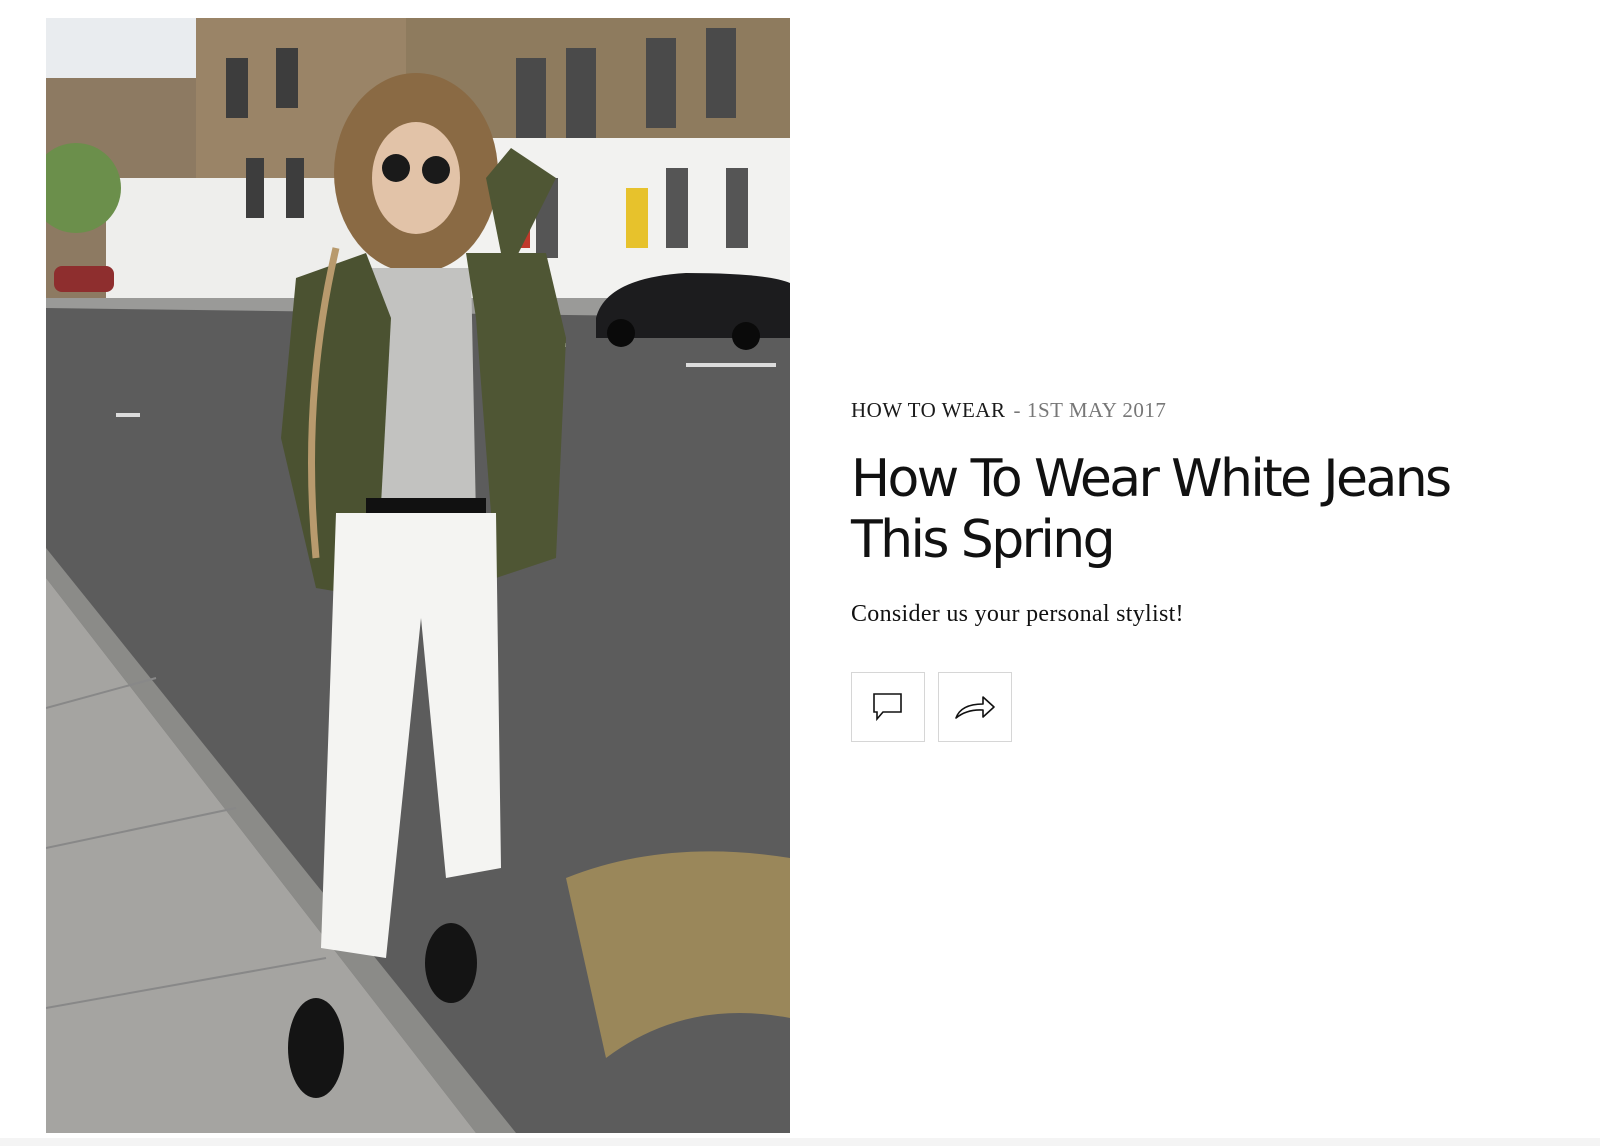 Image resolution: width=1600 pixels, height=1146 pixels. Describe the element at coordinates (1201, 410) in the screenshot. I see `article-meta: HOW TO WEAR -1ST MAY 2017` at that location.